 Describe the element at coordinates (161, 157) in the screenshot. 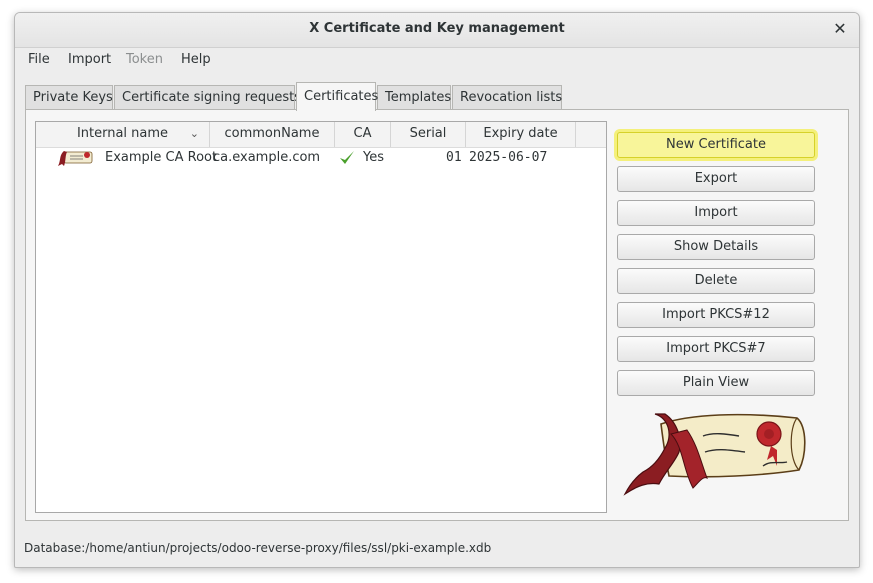

I see `cell-internal-name: Example CA Root` at that location.